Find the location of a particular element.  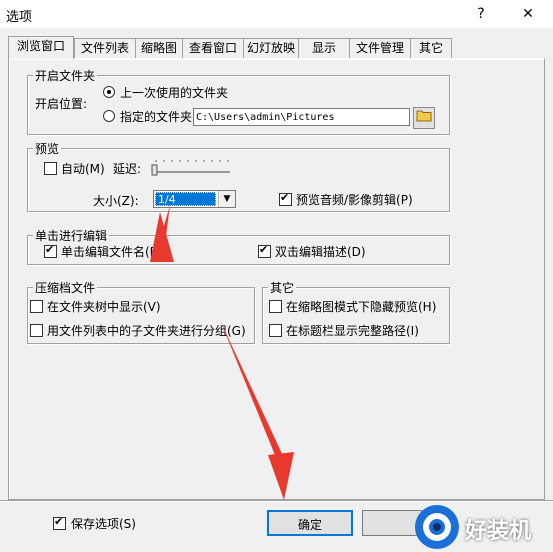

radio-specified-folder-label: 指定的文件夹: is located at coordinates (158, 117).